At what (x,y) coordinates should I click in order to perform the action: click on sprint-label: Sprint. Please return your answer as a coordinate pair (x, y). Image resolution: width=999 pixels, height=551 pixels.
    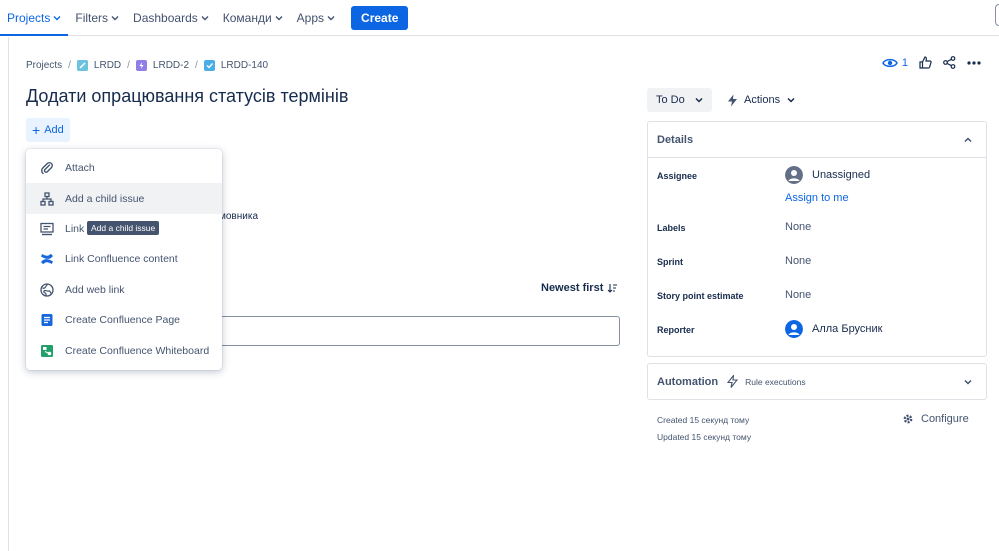
    Looking at the image, I should click on (670, 262).